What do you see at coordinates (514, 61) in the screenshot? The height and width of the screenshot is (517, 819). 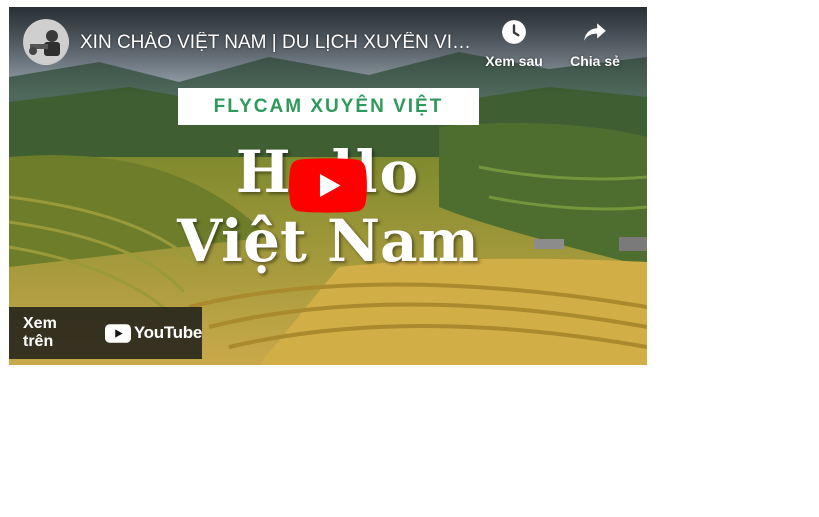 I see `watch-later-label: Xem sau` at bounding box center [514, 61].